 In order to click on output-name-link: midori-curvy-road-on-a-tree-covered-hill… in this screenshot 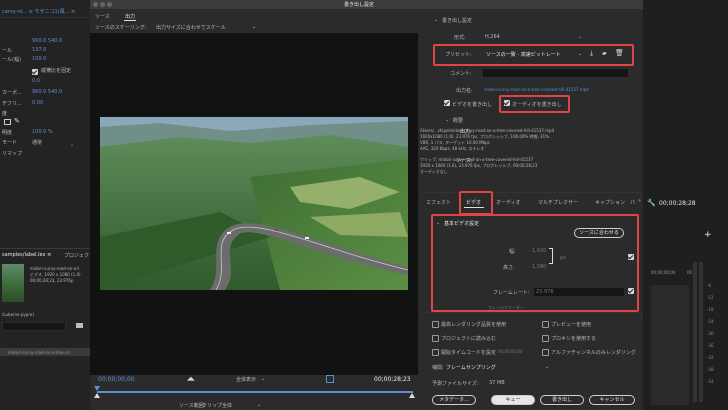, I will do `click(536, 89)`.